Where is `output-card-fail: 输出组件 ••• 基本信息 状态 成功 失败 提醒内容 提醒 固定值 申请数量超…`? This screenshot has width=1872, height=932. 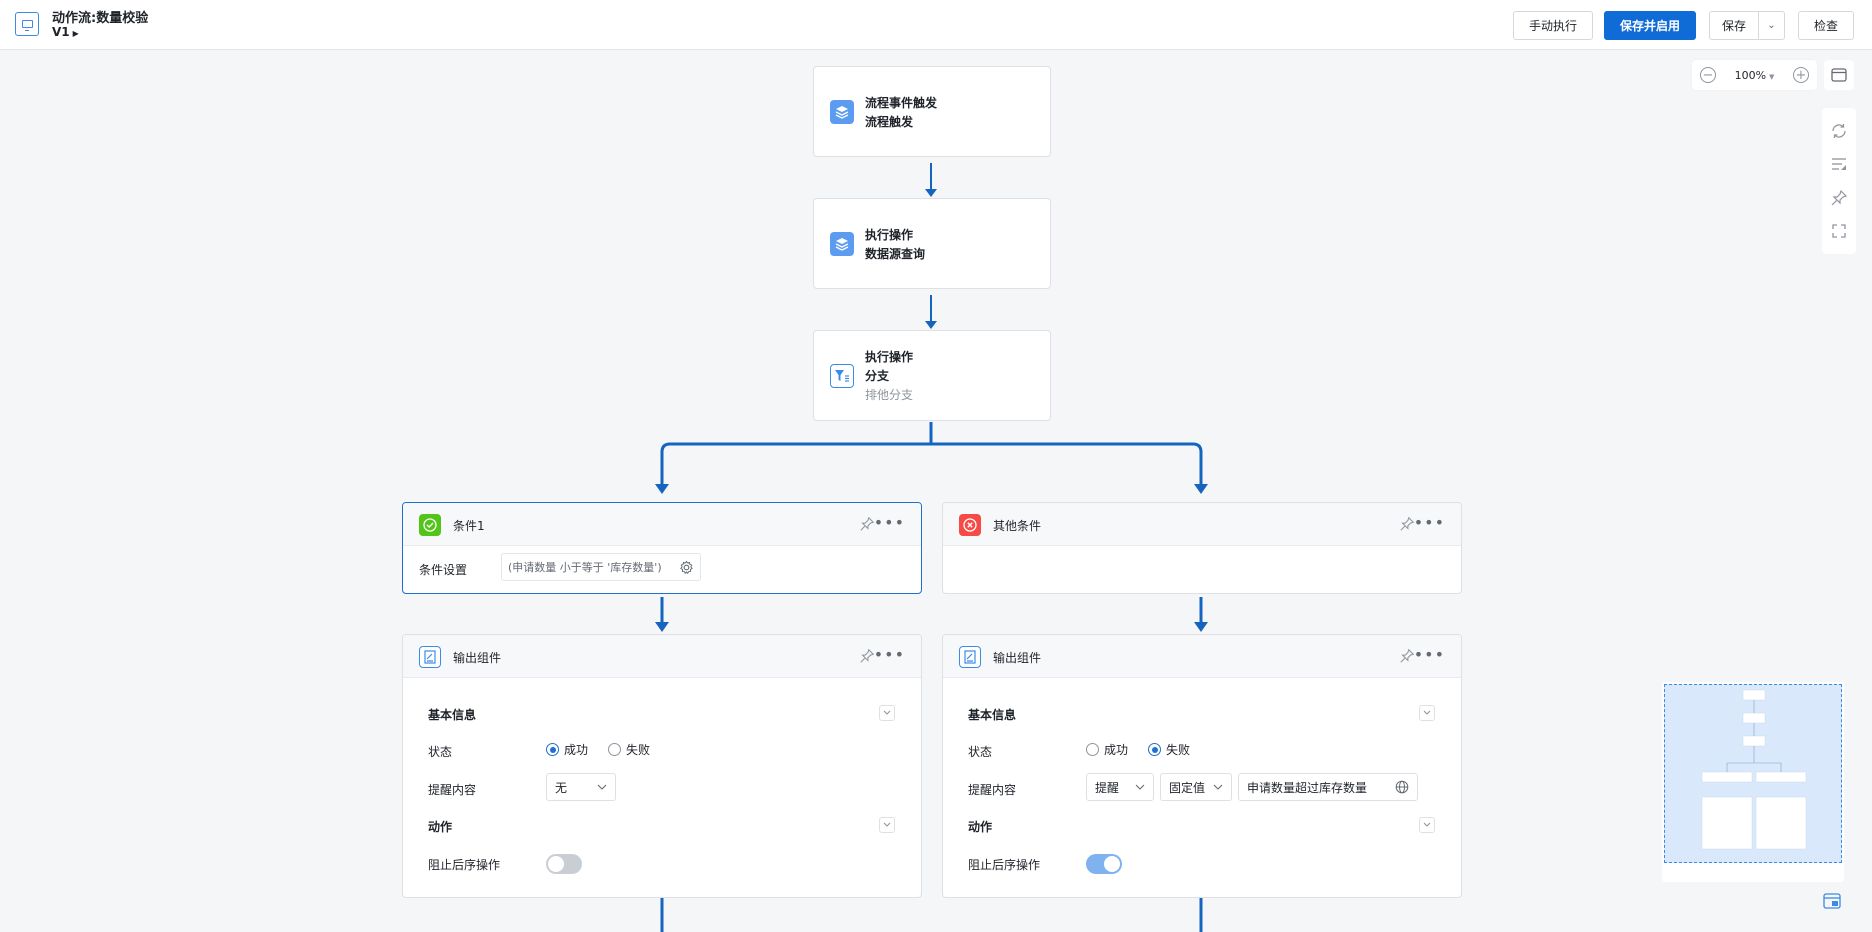 output-card-fail: 输出组件 ••• 基本信息 状态 成功 失败 提醒内容 提醒 固定值 申请数量超… is located at coordinates (1202, 766).